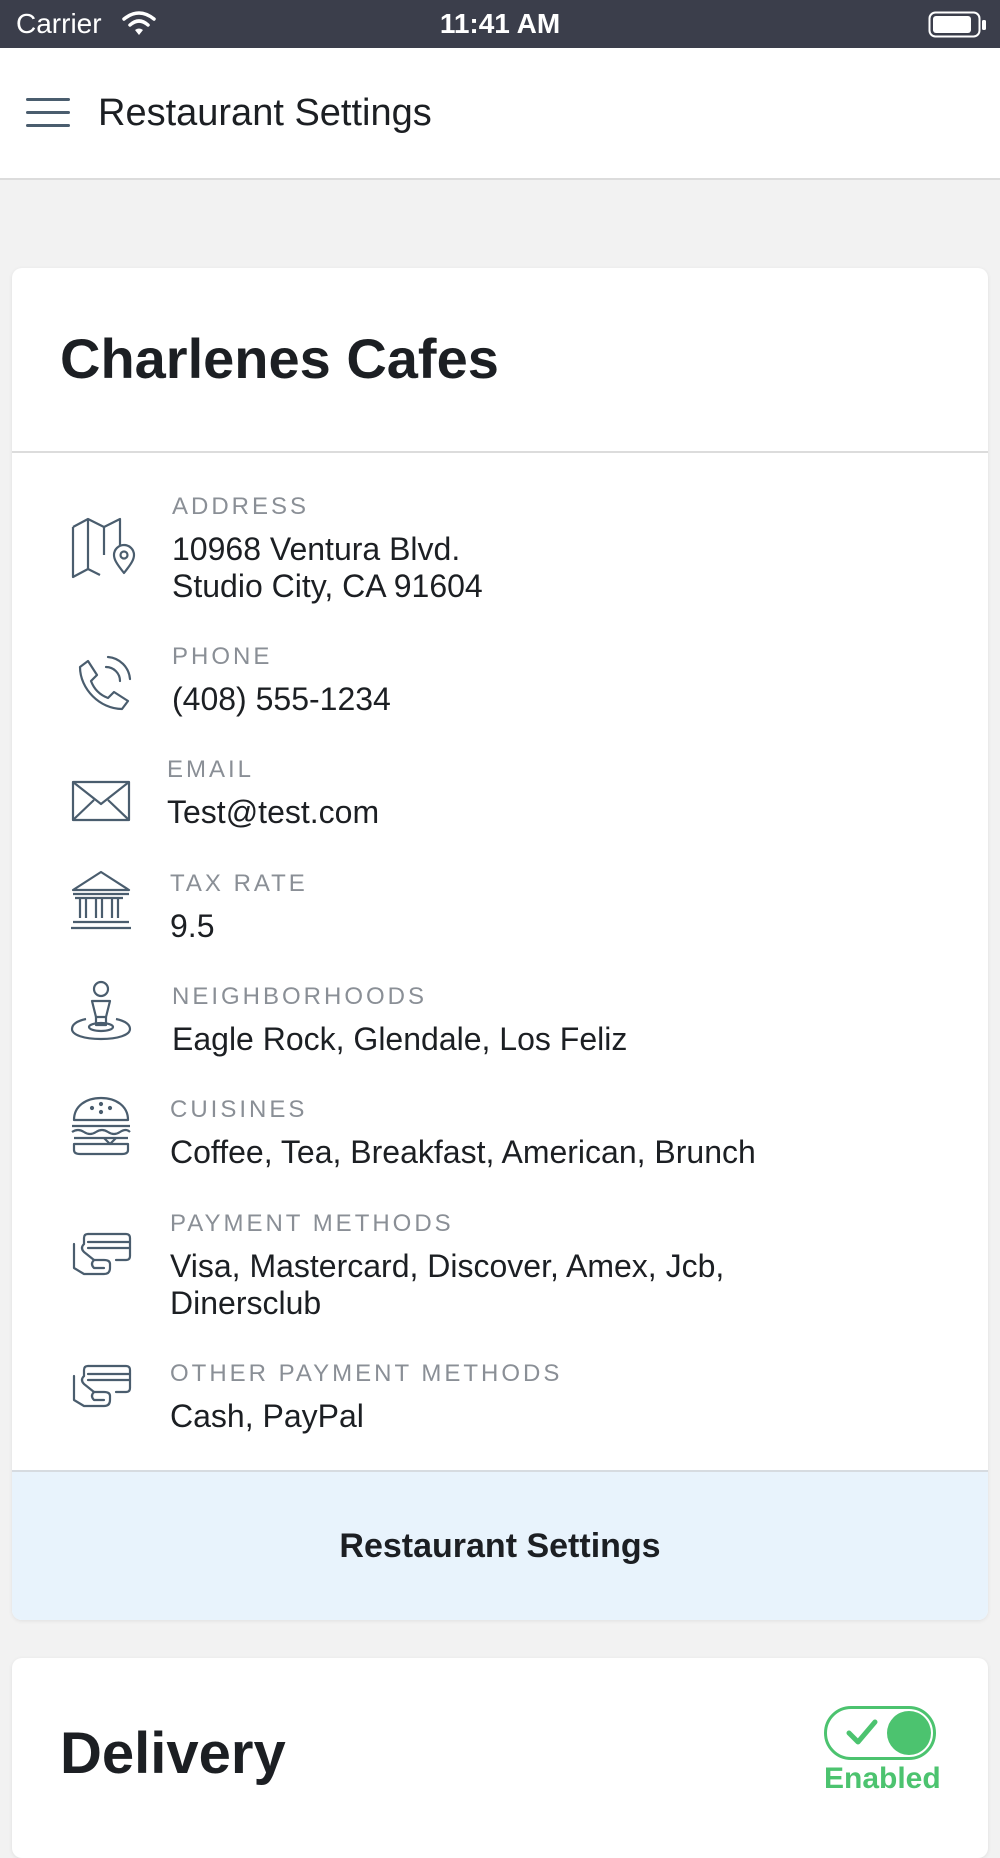 The image size is (1000, 1858). I want to click on envelope-icon, so click(105, 803).